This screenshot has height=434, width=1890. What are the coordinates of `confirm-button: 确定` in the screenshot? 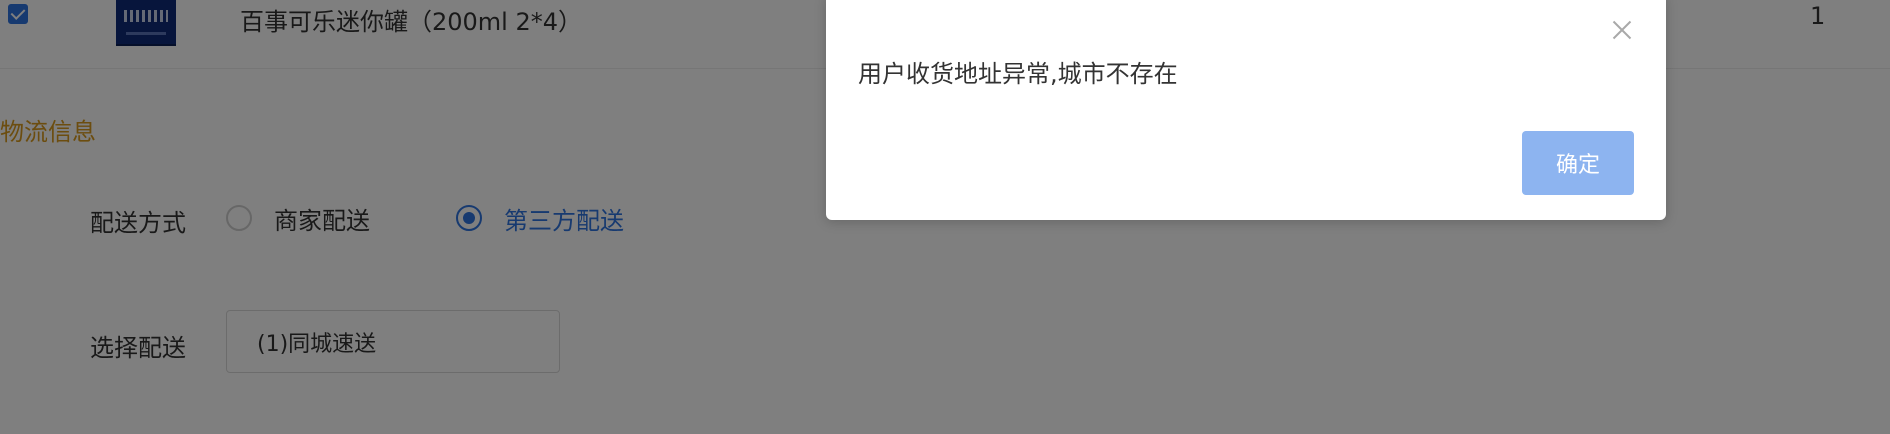 It's located at (1578, 163).